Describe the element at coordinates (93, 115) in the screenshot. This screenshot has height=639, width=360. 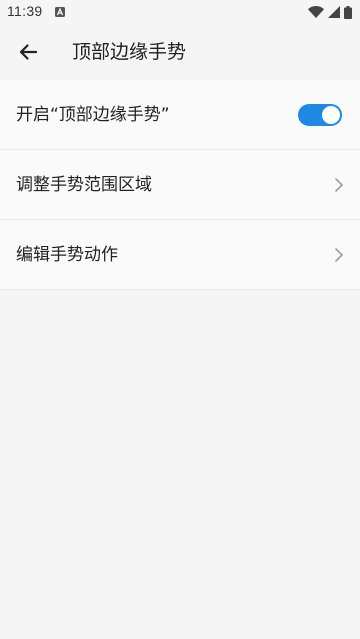
I see `enable-gesture-label: 开启“顶部边缘手势”` at that location.